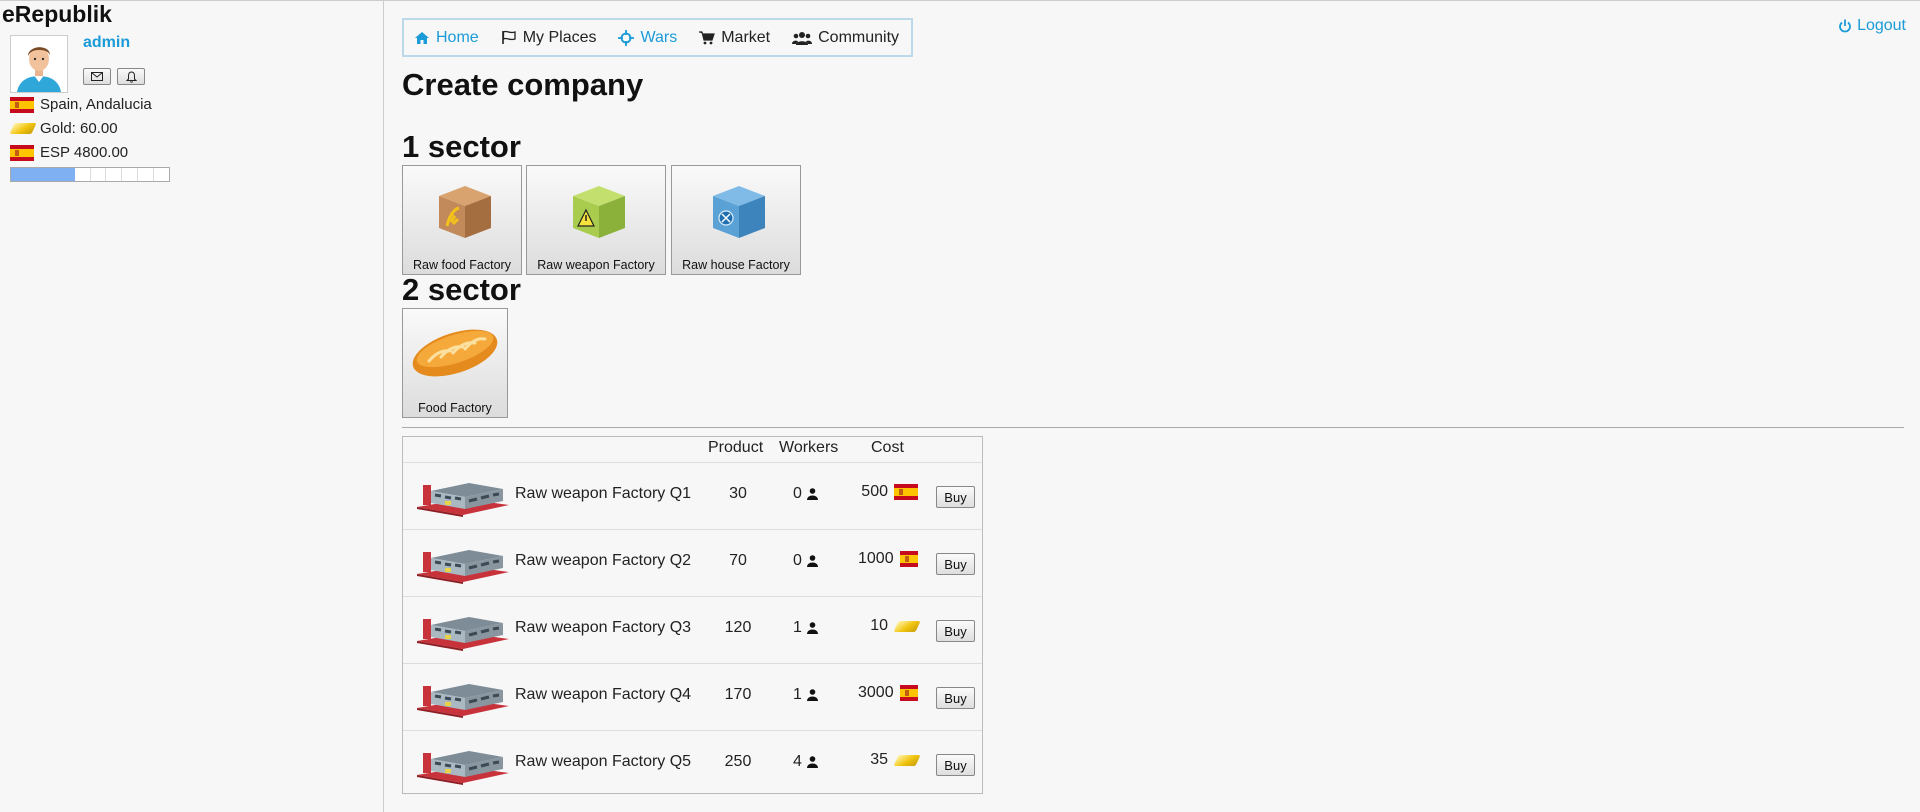 This screenshot has width=1920, height=812. What do you see at coordinates (692, 450) in the screenshot?
I see `table-header: Product Workers Cost` at bounding box center [692, 450].